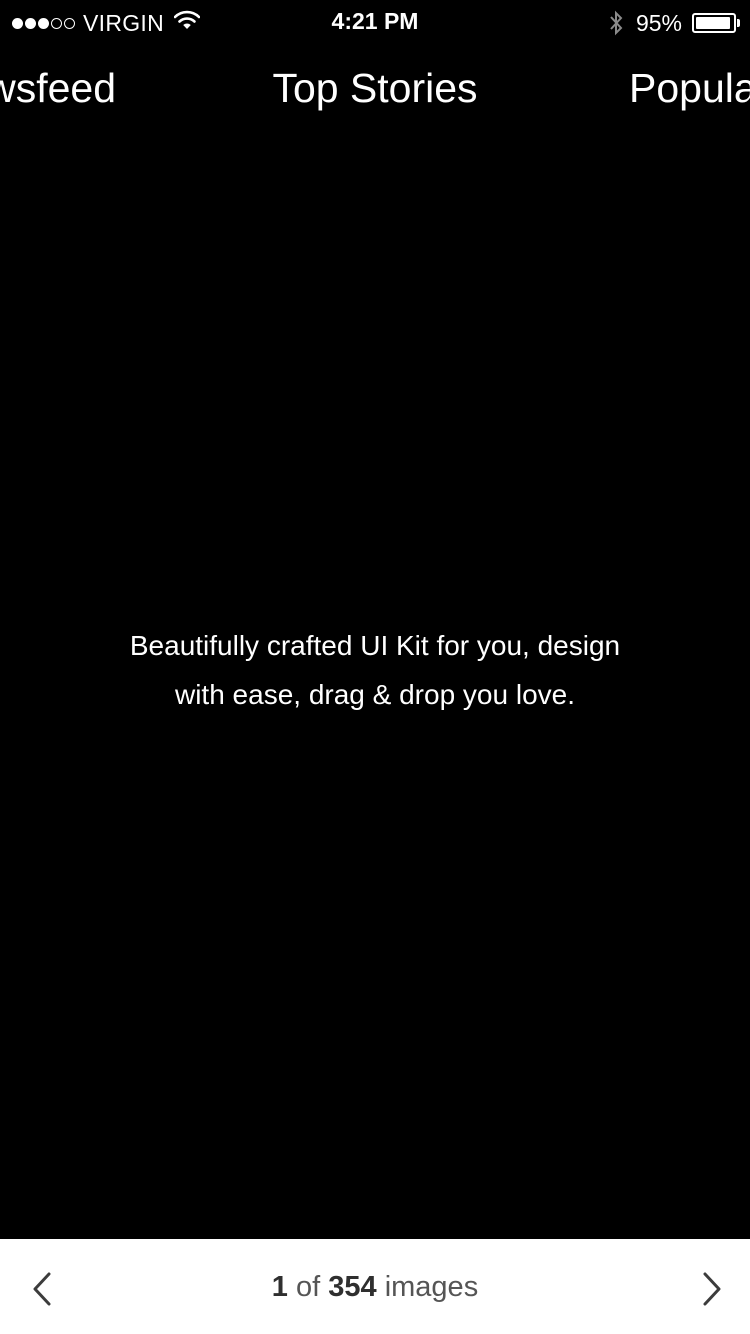 The width and height of the screenshot is (750, 1334). I want to click on status-right: 95%, so click(674, 23).